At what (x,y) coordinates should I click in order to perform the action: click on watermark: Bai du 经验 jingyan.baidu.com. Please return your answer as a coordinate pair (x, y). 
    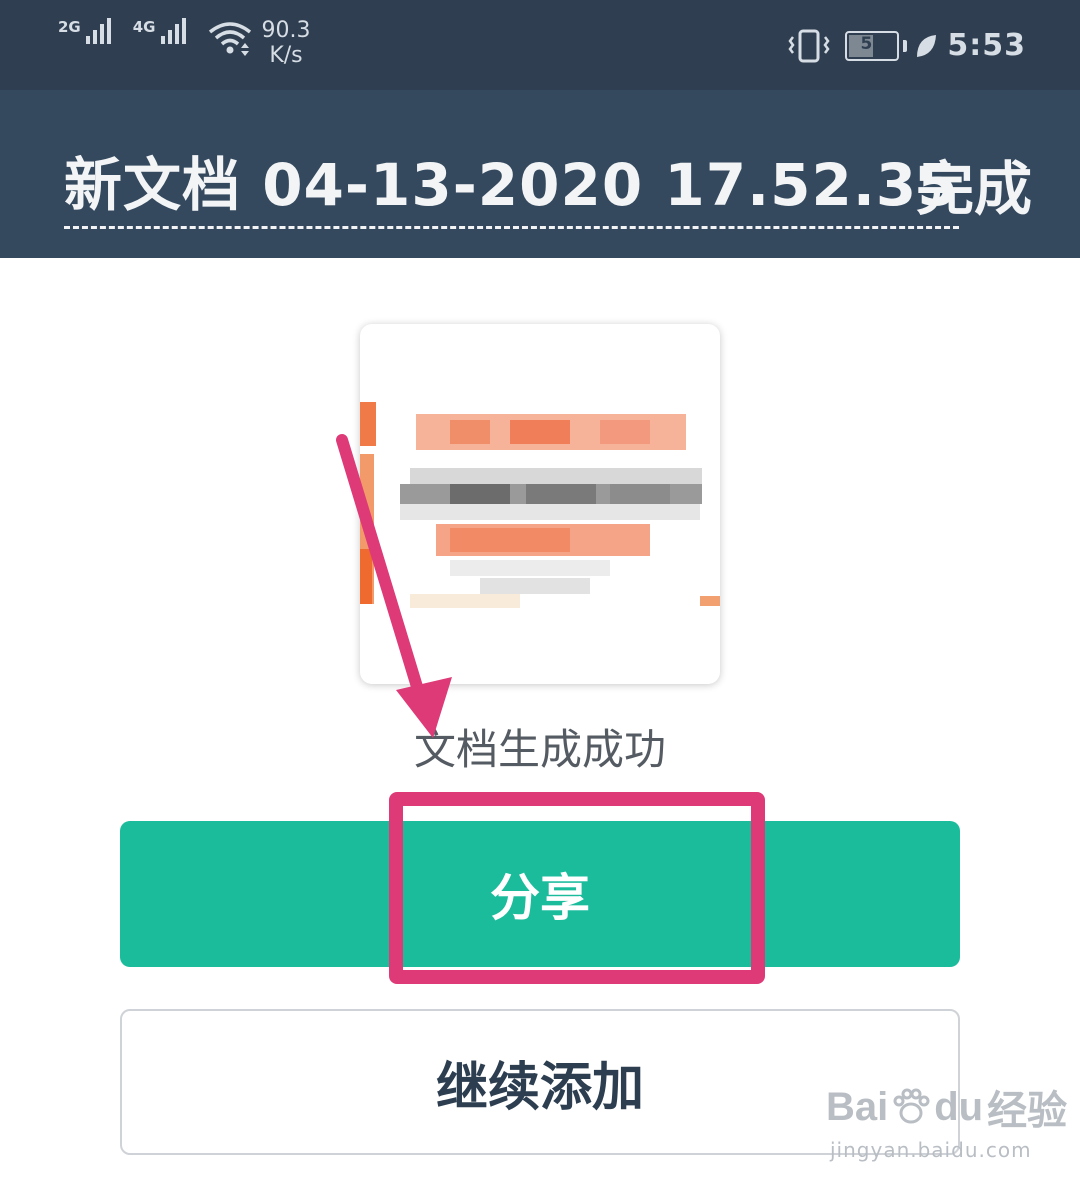
    Looking at the image, I should click on (946, 1120).